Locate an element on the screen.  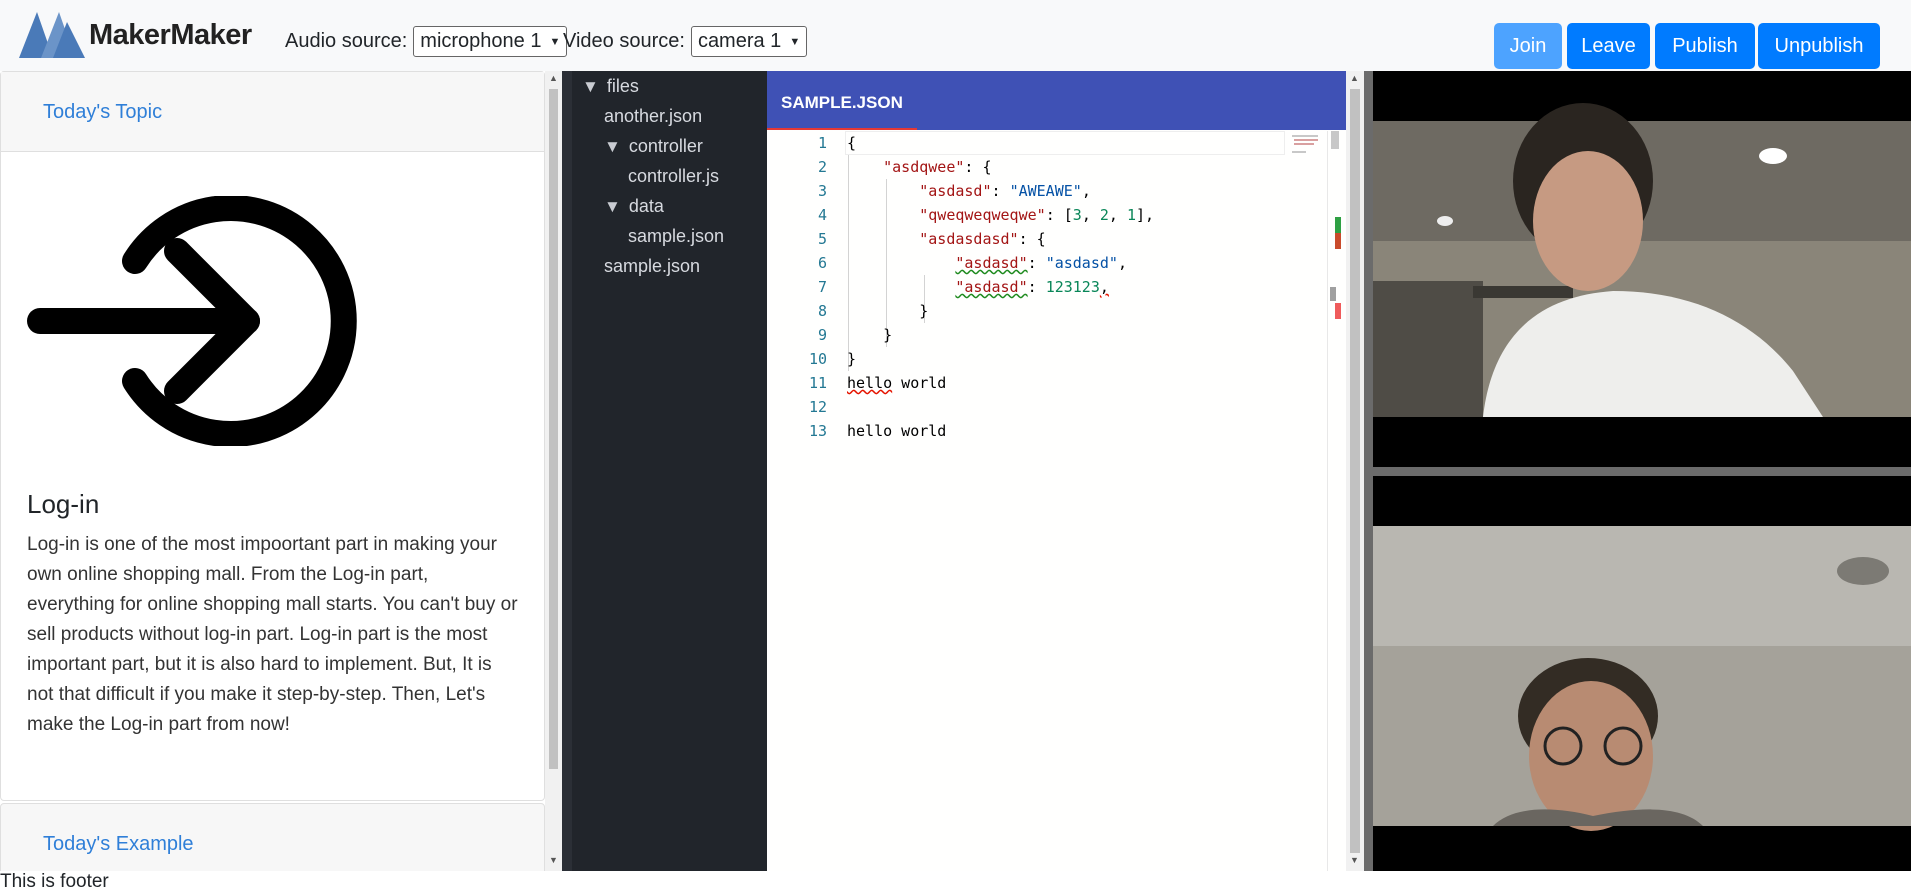
tree-folder-controller: ▼ controller is located at coordinates (653, 146).